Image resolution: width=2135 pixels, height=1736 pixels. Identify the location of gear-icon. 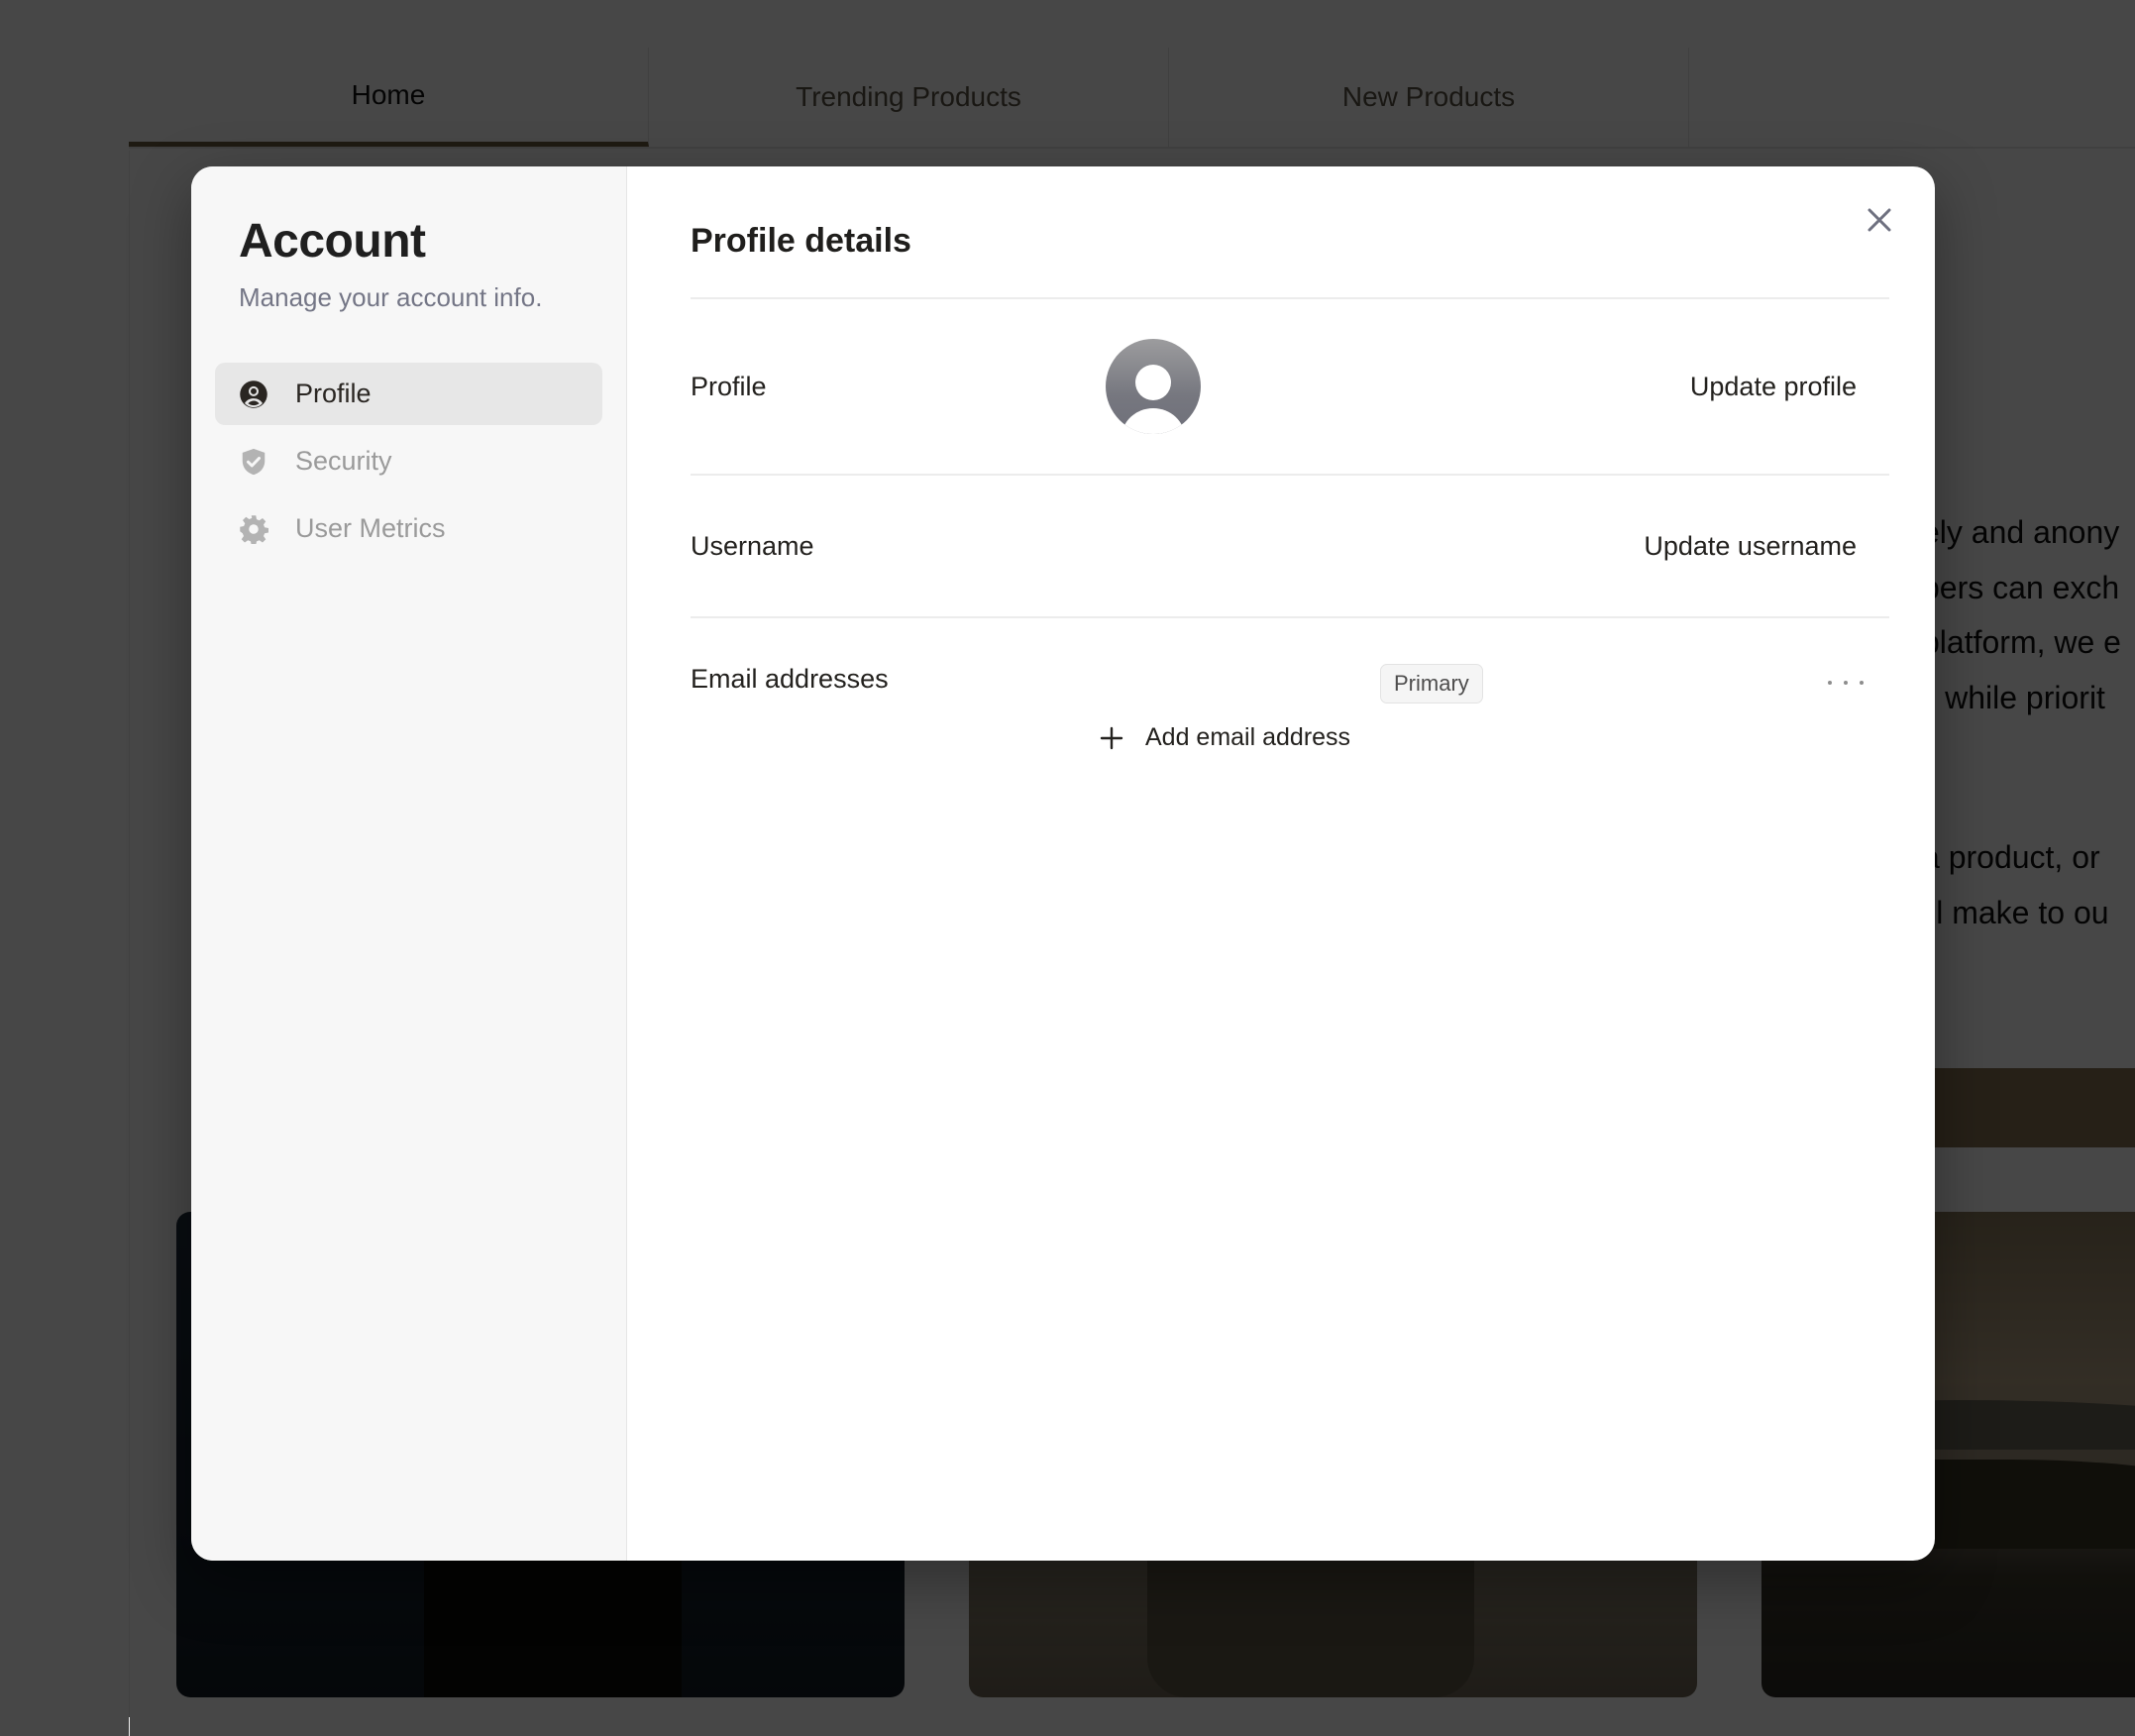
(253, 529).